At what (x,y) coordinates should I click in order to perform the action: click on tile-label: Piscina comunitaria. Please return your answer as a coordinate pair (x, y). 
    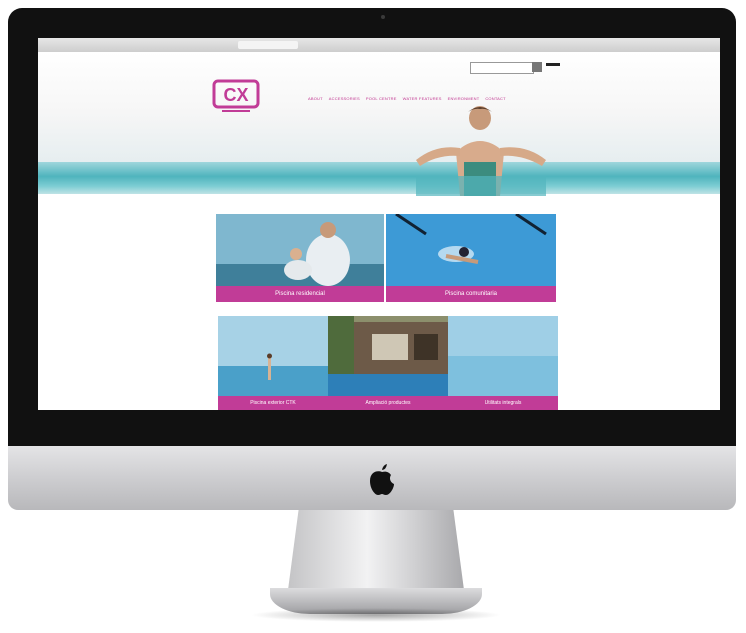
    Looking at the image, I should click on (471, 294).